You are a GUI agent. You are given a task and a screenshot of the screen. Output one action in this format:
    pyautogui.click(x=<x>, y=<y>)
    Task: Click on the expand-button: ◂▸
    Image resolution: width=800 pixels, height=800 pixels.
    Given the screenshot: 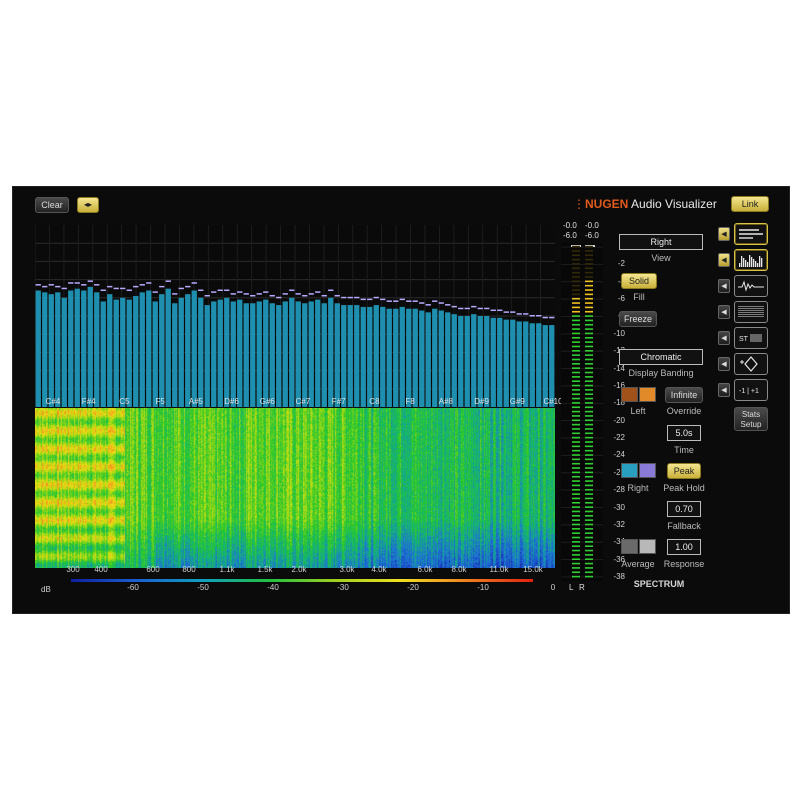 What is the action you would take?
    pyautogui.click(x=88, y=205)
    